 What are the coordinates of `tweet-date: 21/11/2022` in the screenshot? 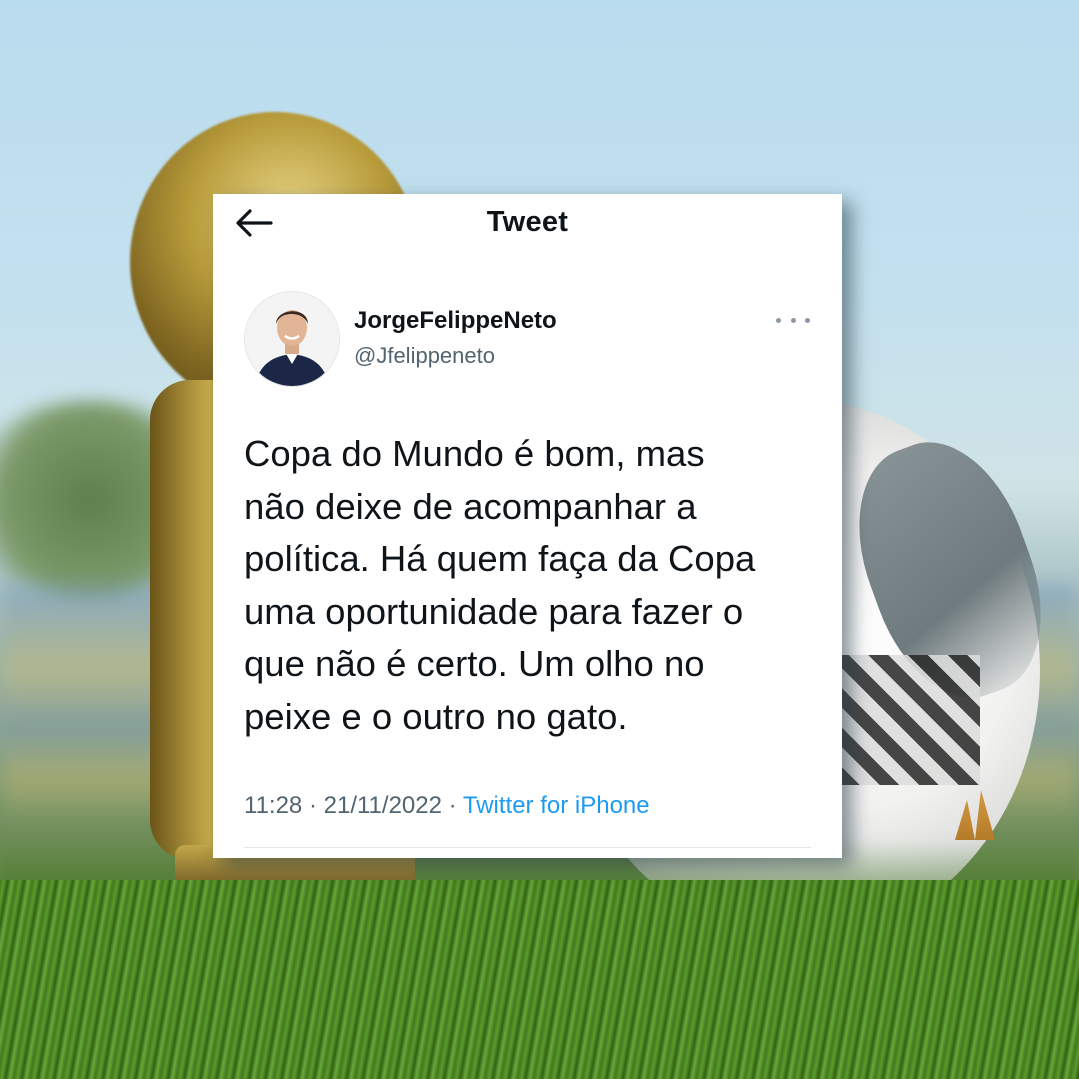 It's located at (383, 805).